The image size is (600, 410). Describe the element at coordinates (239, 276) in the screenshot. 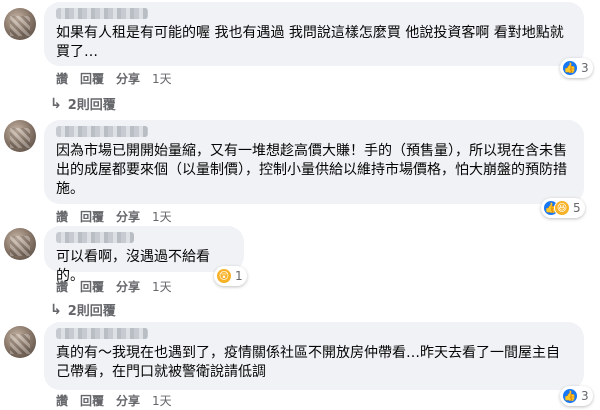

I see `reaction-count: 1` at that location.